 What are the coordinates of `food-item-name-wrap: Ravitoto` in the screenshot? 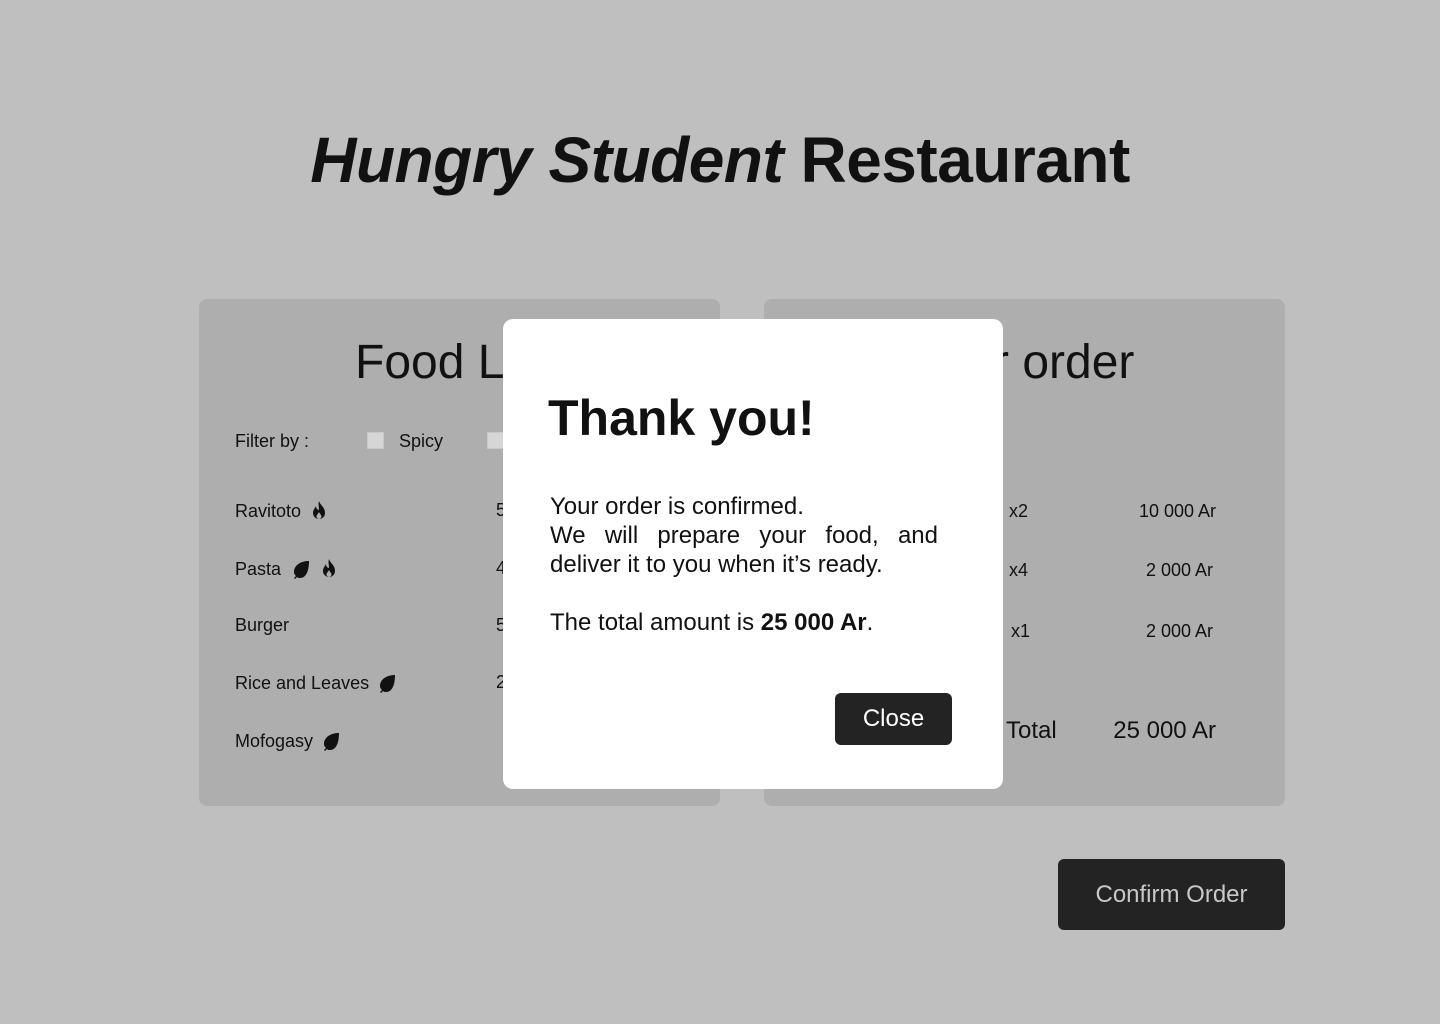 It's located at (282, 511).